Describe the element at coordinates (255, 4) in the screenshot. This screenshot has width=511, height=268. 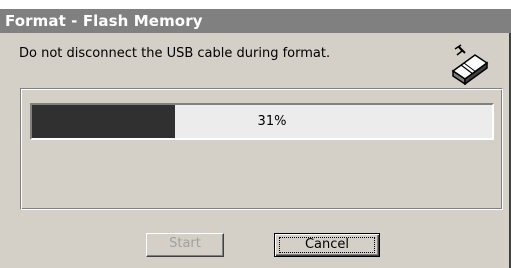
I see `background-strip` at that location.